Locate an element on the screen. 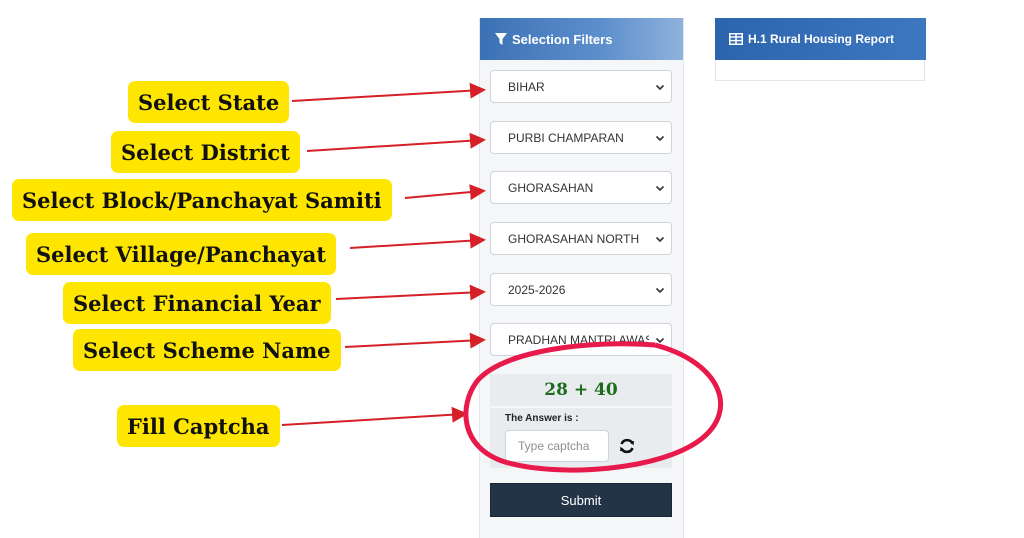 Image resolution: width=1024 pixels, height=538 pixels. callout-fill-captcha: Fill Captcha is located at coordinates (198, 426).